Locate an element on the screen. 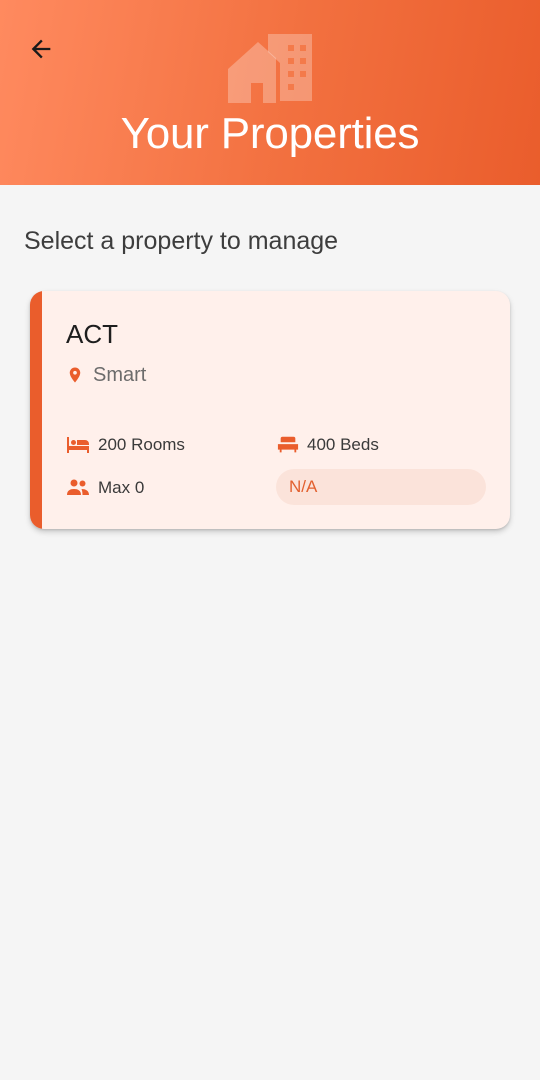  back-button is located at coordinates (41, 49).